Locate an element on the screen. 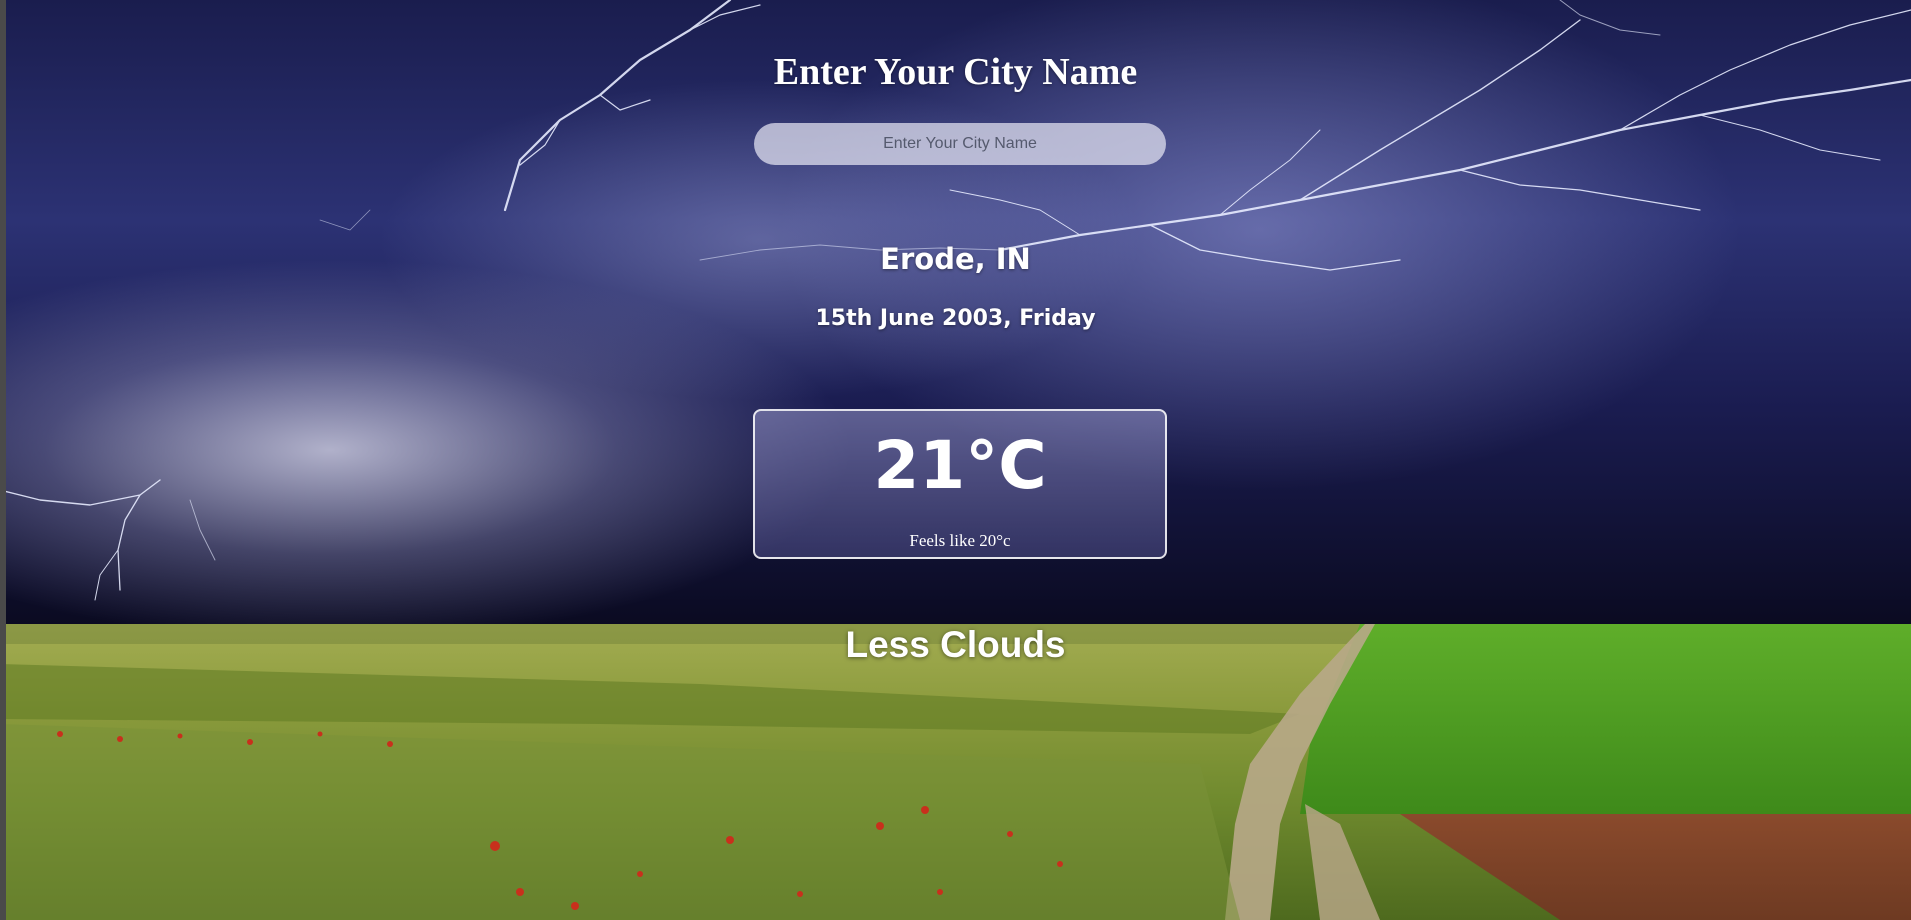 The image size is (1911, 920). current-date: 15th June 2003, Friday is located at coordinates (955, 318).